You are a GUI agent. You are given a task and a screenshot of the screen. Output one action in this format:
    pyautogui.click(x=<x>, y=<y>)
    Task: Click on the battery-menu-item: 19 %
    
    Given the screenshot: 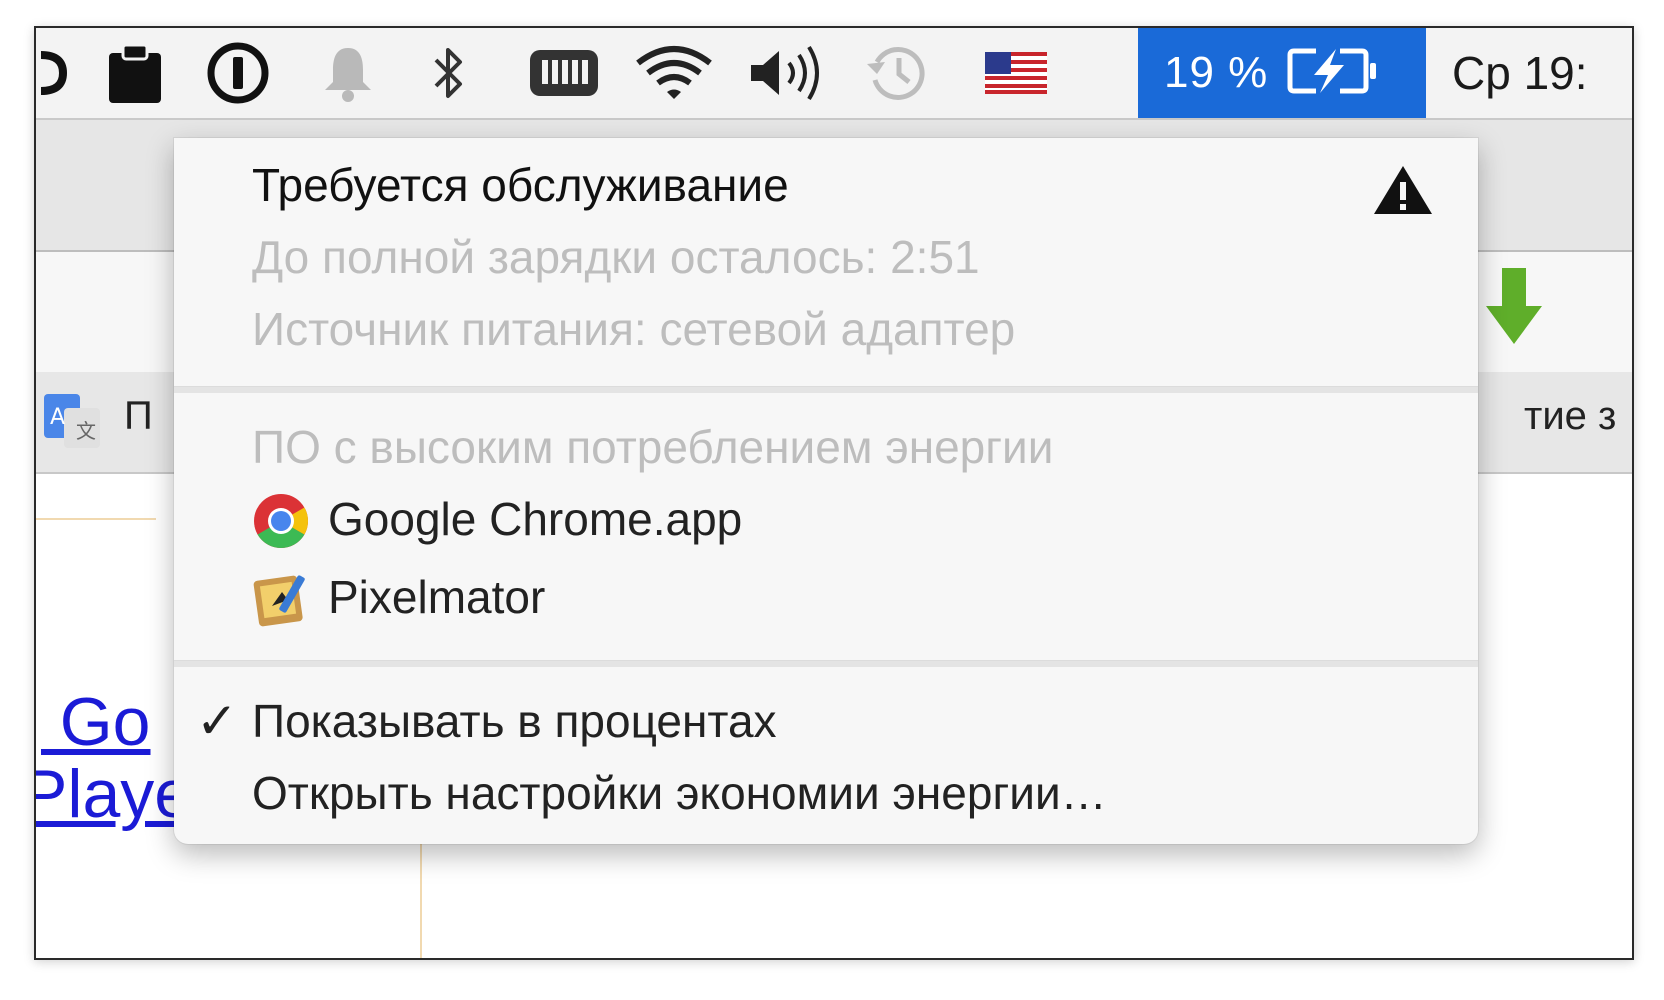 What is the action you would take?
    pyautogui.click(x=1282, y=73)
    